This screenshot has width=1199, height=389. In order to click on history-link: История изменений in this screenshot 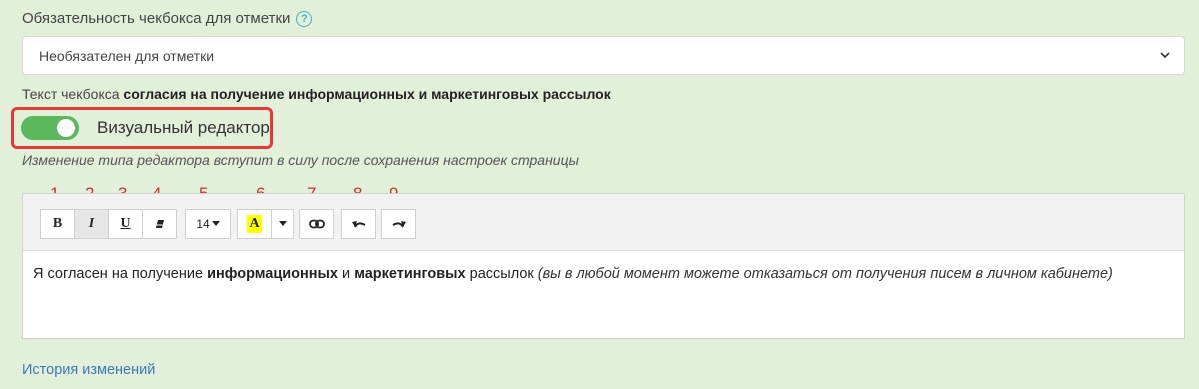, I will do `click(88, 370)`.